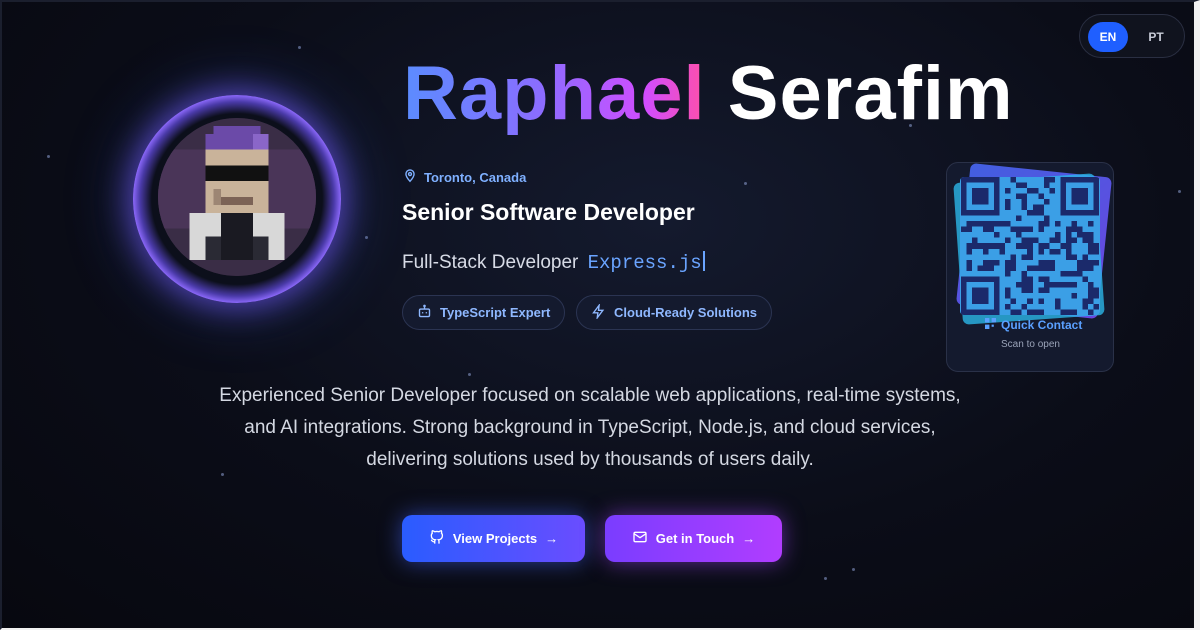  What do you see at coordinates (708, 93) in the screenshot?
I see `hero-name: Raphael Serafim` at bounding box center [708, 93].